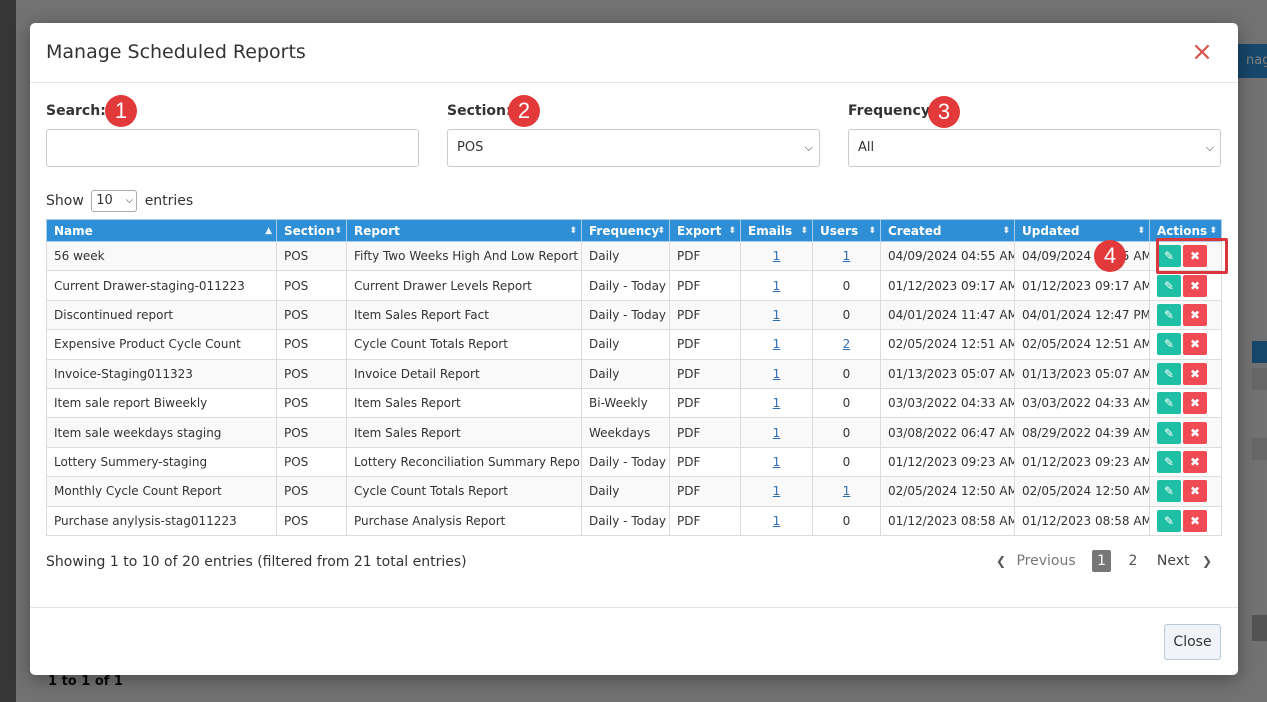 The width and height of the screenshot is (1267, 702). I want to click on column-header-name: Name ▲, so click(161, 230).